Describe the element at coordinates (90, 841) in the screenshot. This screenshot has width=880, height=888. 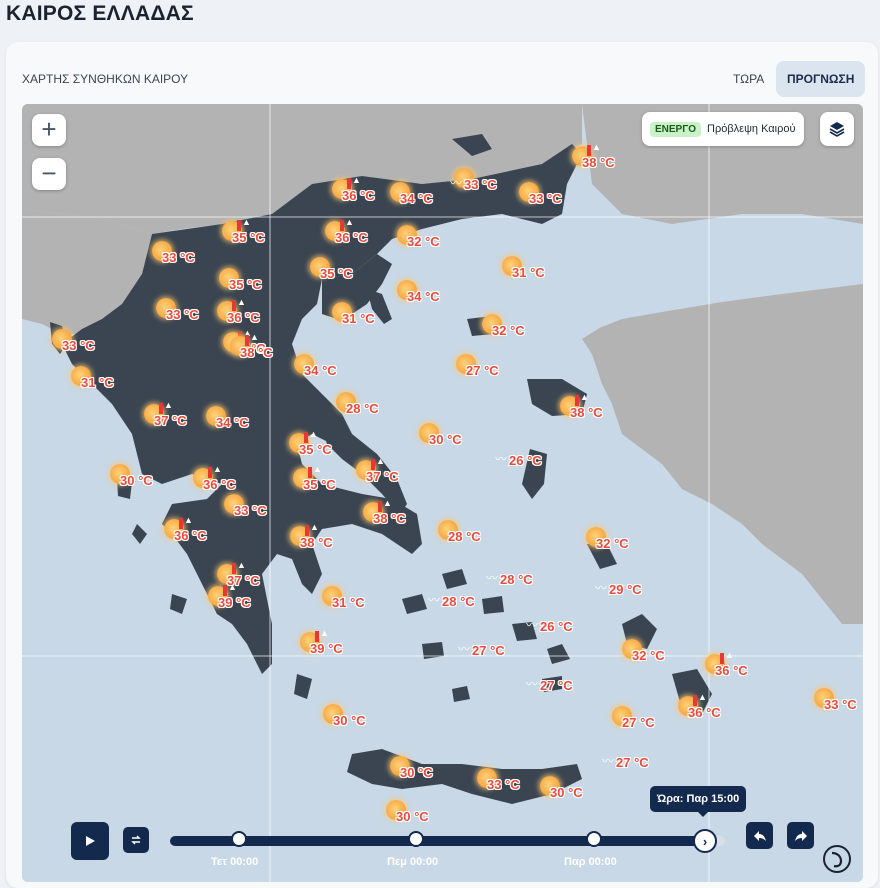
I see `play-button` at that location.